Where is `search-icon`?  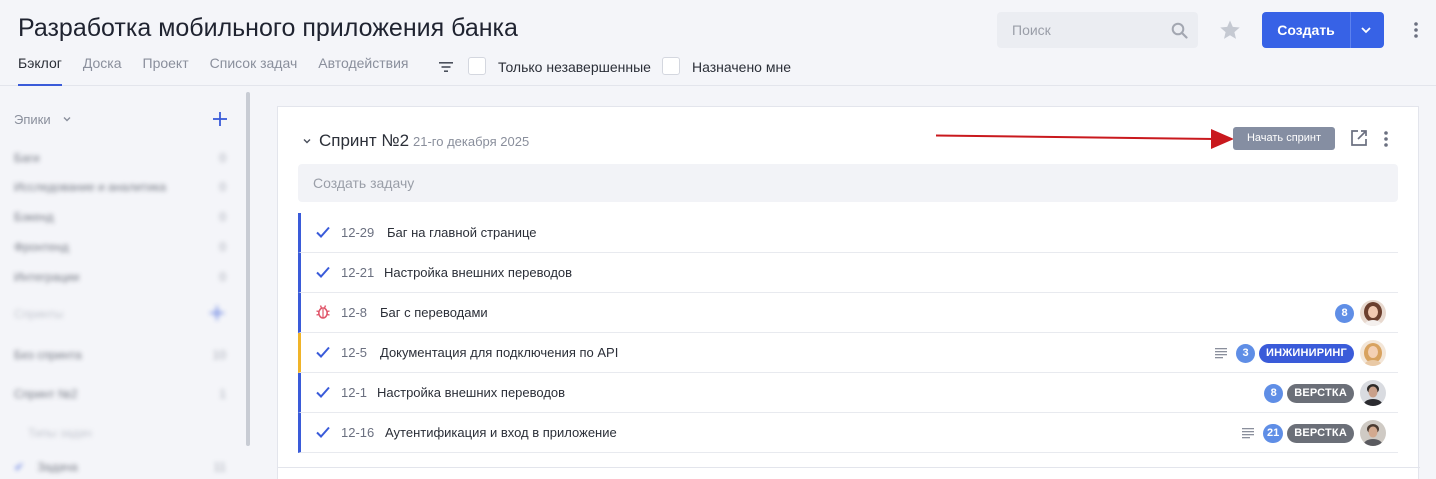
search-icon is located at coordinates (1179, 30).